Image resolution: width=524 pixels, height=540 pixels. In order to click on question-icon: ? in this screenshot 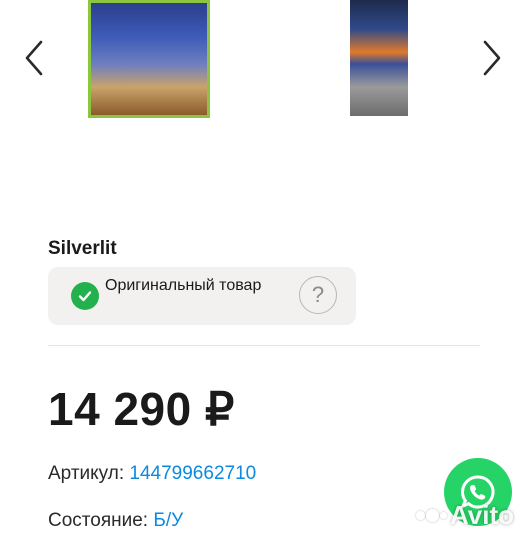, I will do `click(318, 295)`.